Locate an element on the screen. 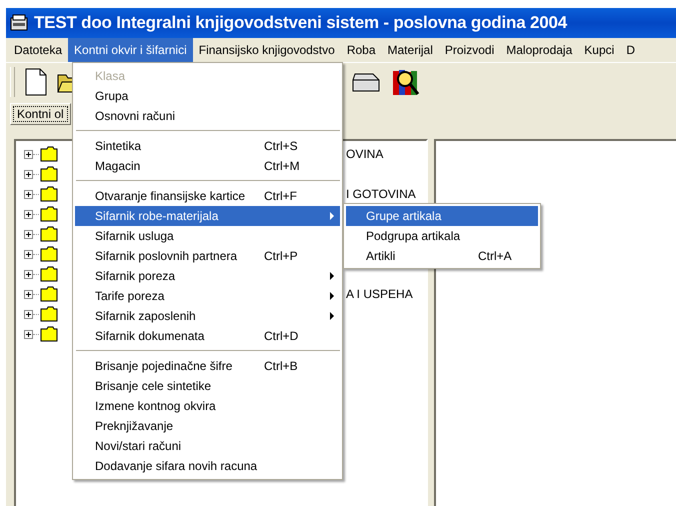  menu-item: Sifarnik dokumenata Ctrl+D is located at coordinates (207, 336).